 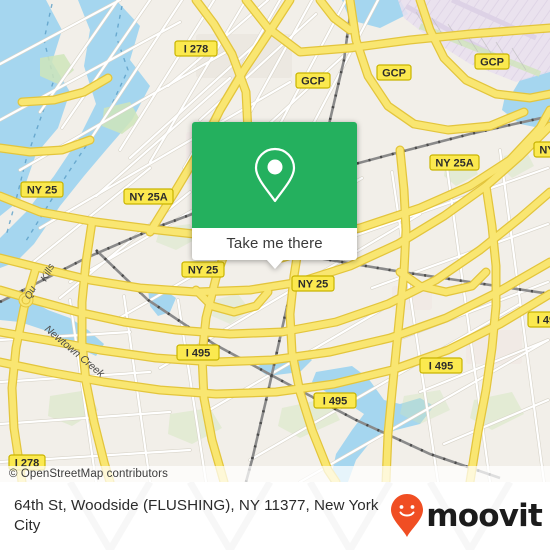 I want to click on moovit-wordmark: moovit, so click(x=484, y=515).